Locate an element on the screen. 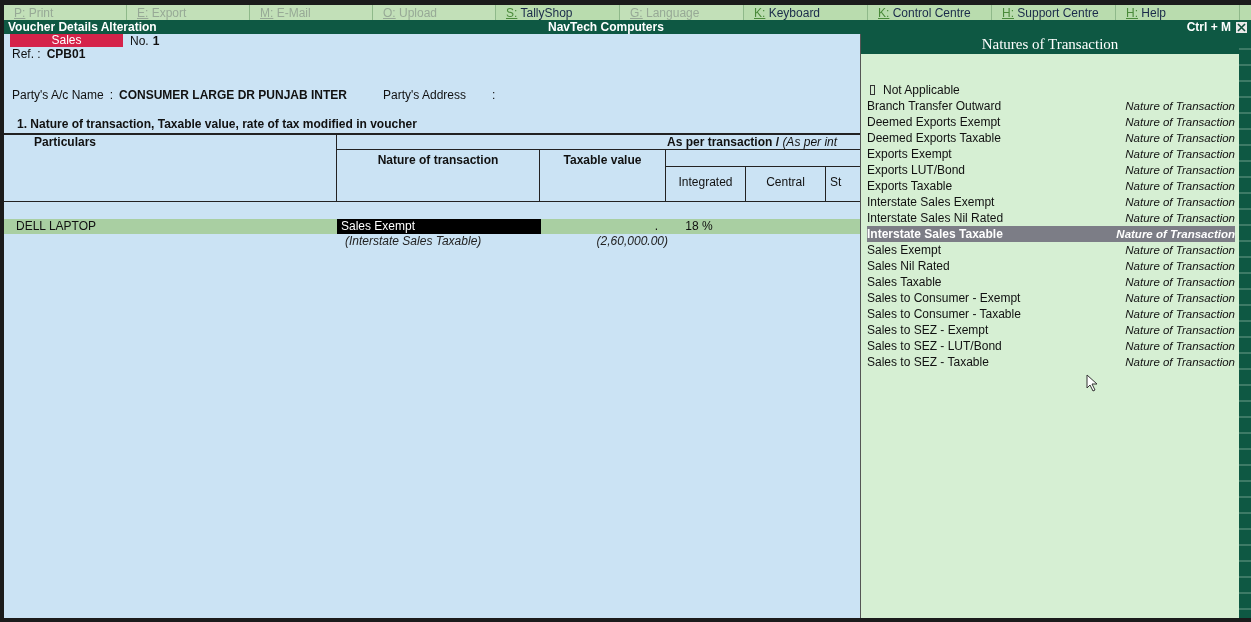  list-item: Exports LUT/Bond Nature of Transaction is located at coordinates (1051, 170).